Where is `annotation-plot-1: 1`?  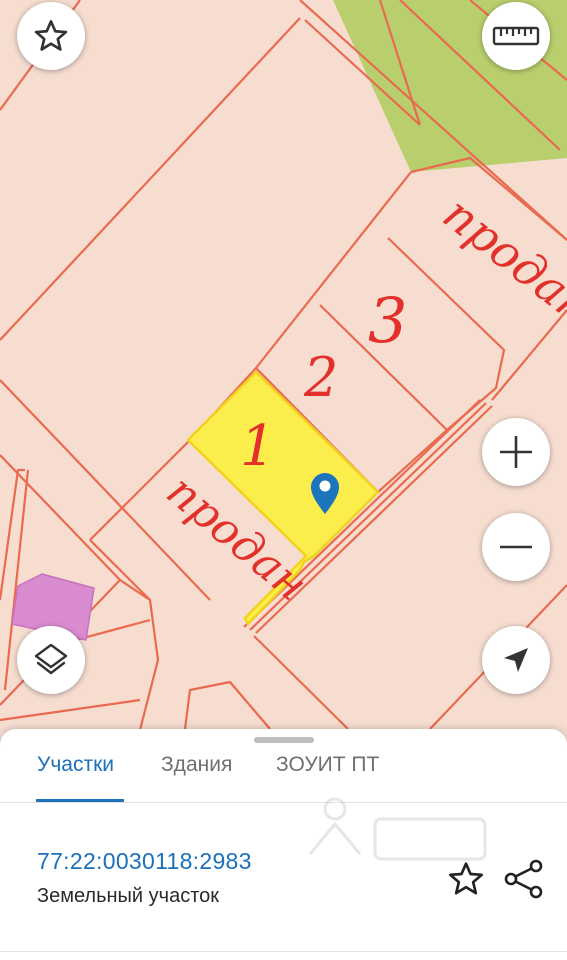
annotation-plot-1: 1 is located at coordinates (258, 446).